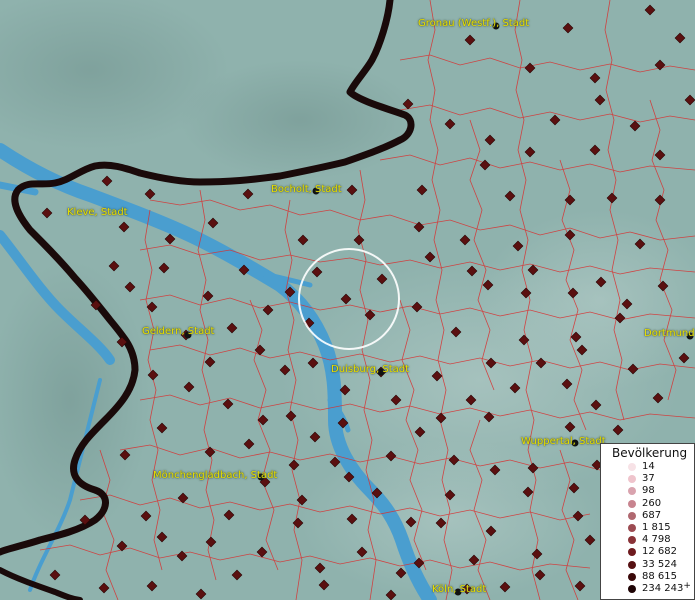  I want to click on legend-item: 260, so click(647, 504).